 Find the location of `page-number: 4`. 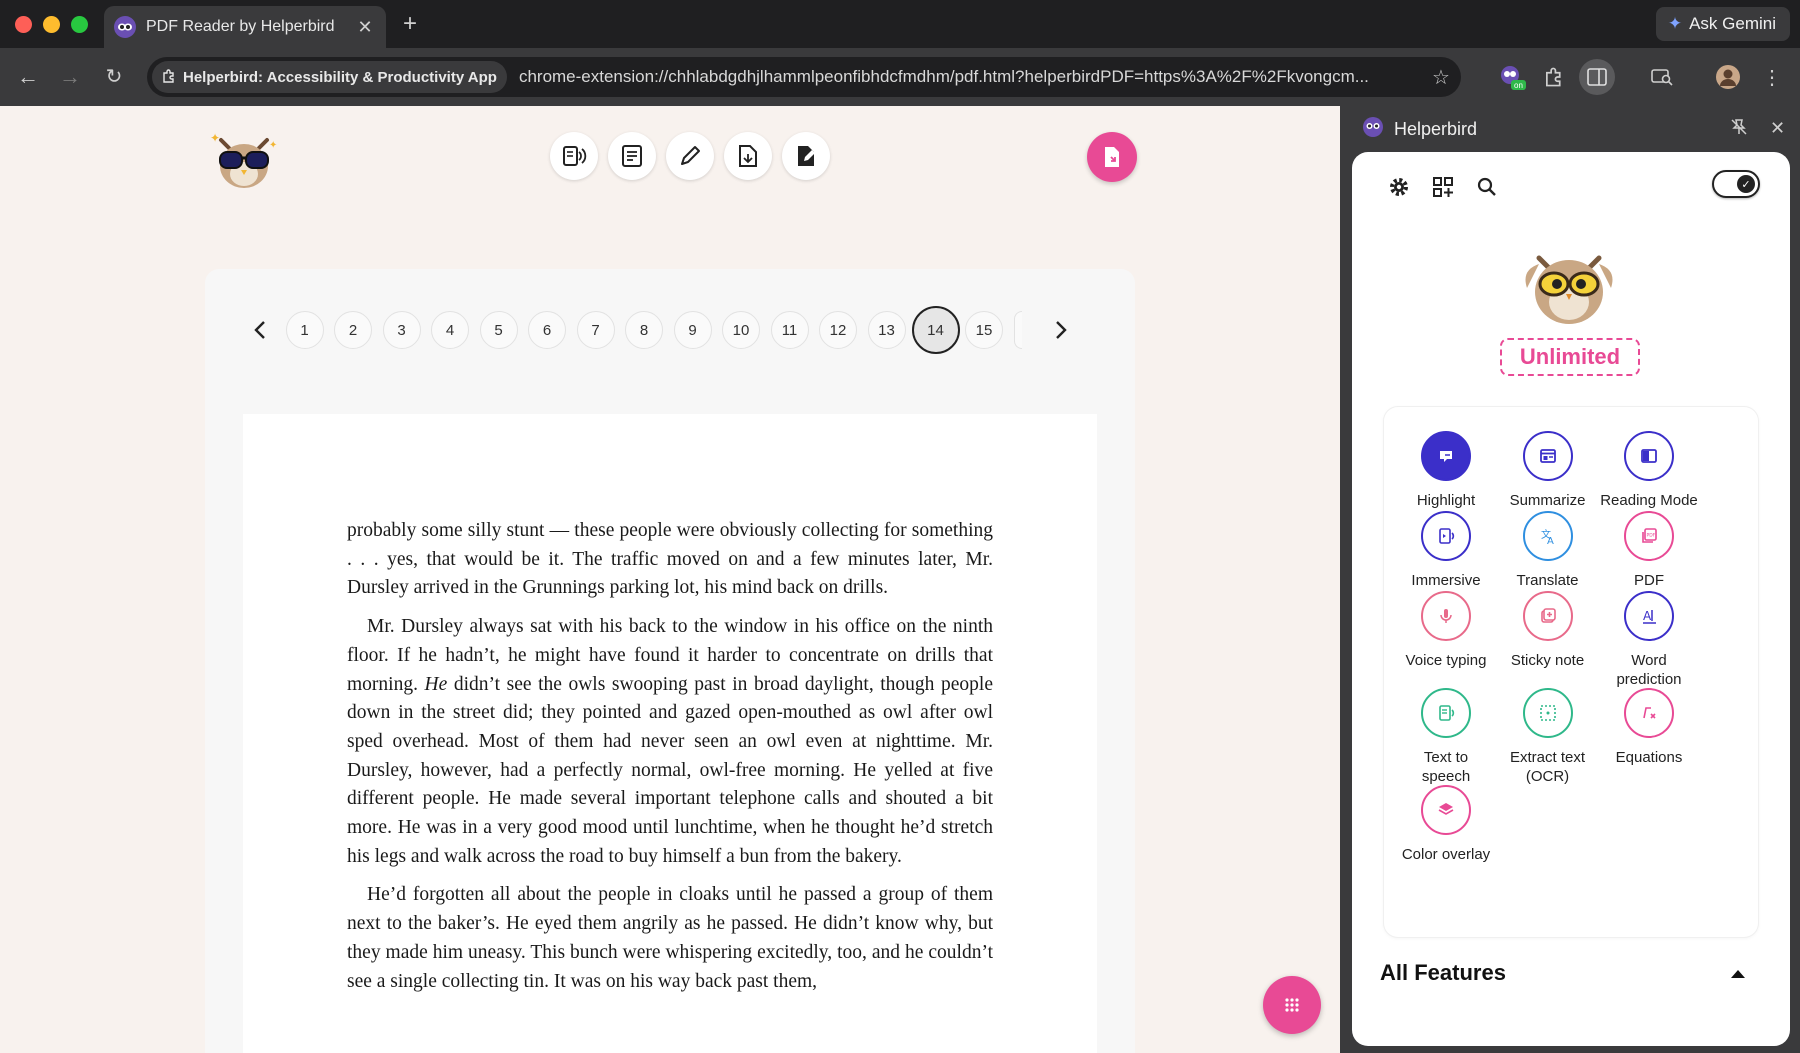

page-number: 4 is located at coordinates (450, 330).